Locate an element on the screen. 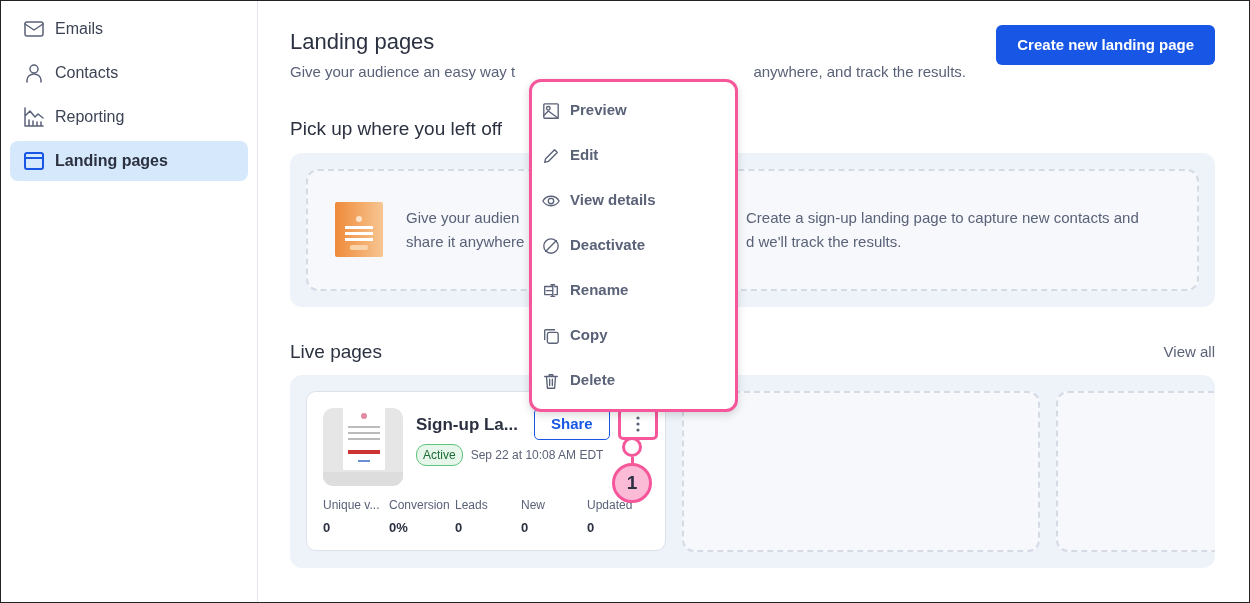 The width and height of the screenshot is (1250, 603). page-description: anywhere, and track the results. is located at coordinates (859, 72).